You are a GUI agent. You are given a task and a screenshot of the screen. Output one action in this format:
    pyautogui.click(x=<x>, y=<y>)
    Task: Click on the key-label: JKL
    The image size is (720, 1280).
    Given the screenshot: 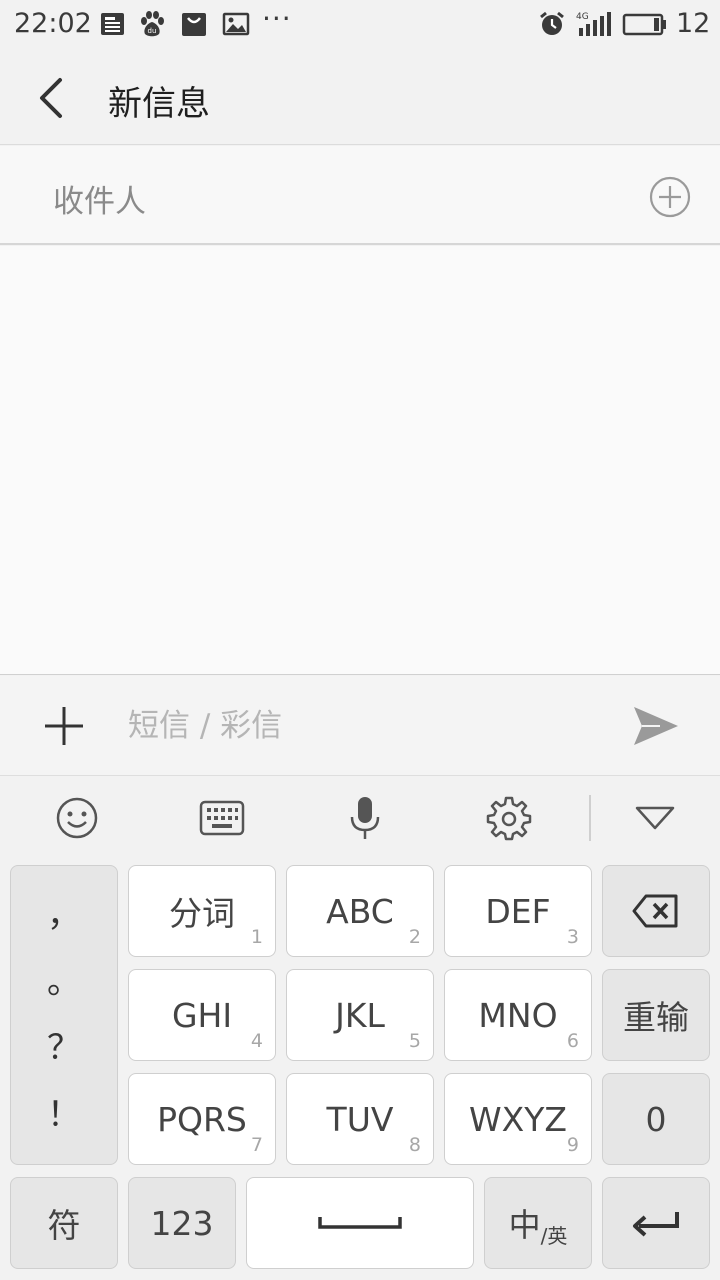 What is the action you would take?
    pyautogui.click(x=360, y=1015)
    